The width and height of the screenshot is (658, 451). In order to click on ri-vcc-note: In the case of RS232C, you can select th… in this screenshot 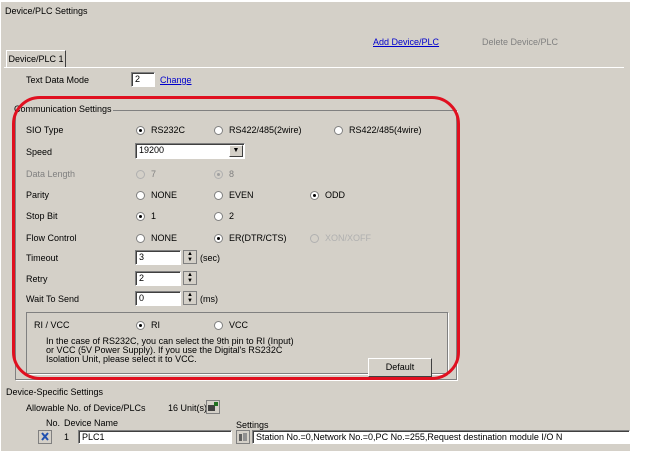, I will do `click(170, 350)`.